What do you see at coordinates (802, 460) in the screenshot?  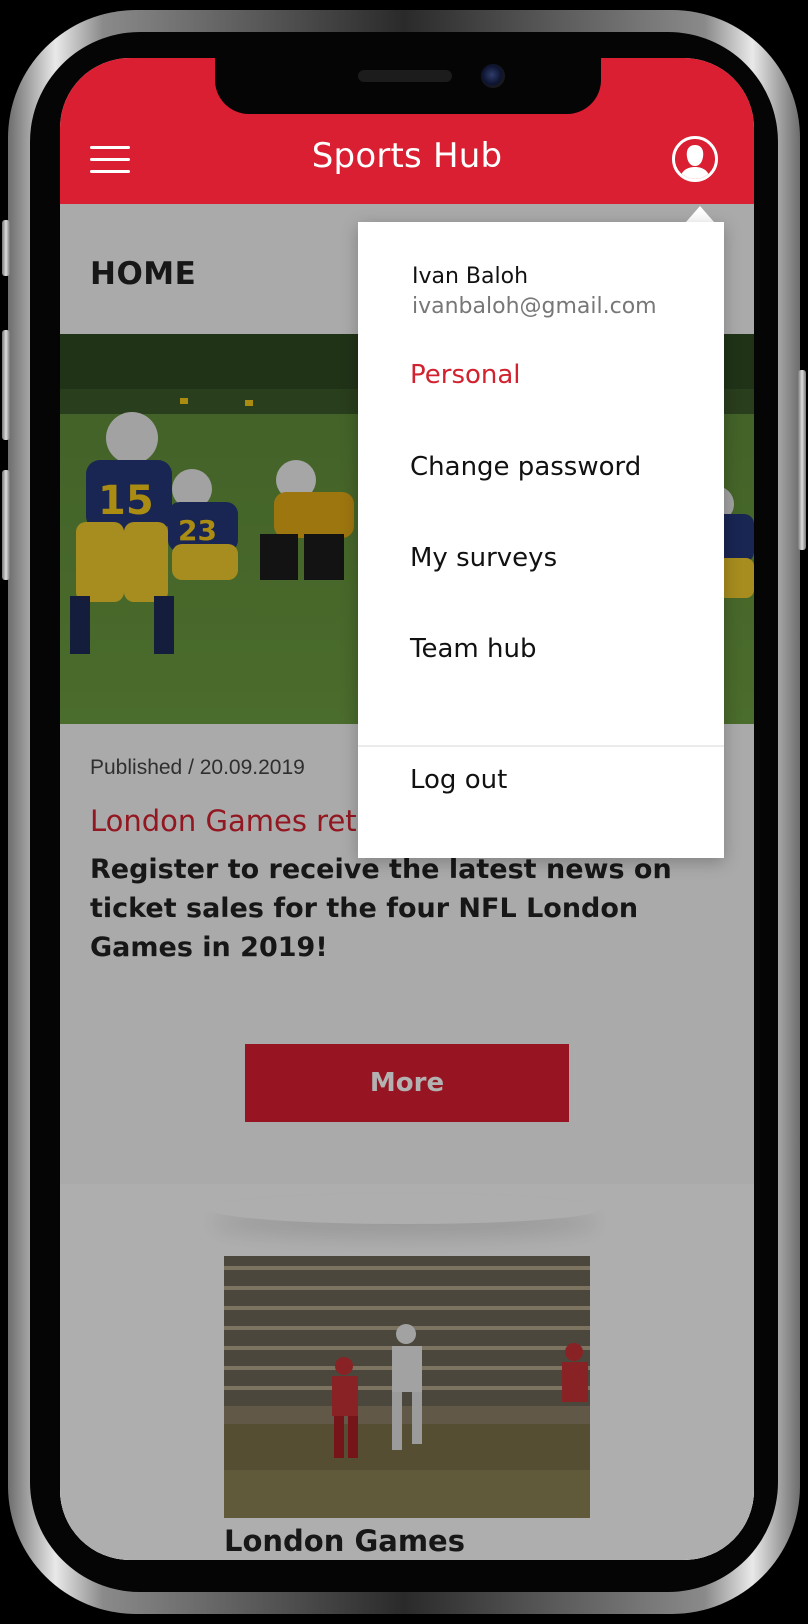 I see `power-button` at bounding box center [802, 460].